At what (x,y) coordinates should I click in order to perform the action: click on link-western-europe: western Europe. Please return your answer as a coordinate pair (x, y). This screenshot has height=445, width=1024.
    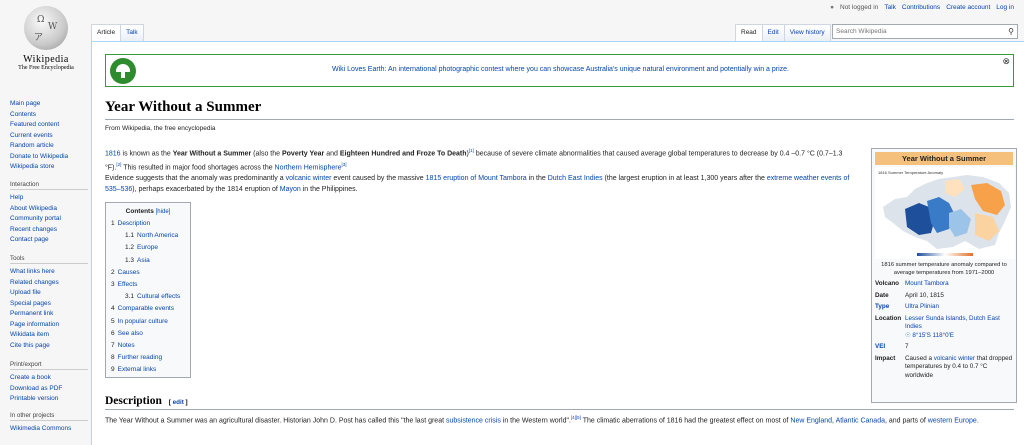
    Looking at the image, I should click on (952, 420).